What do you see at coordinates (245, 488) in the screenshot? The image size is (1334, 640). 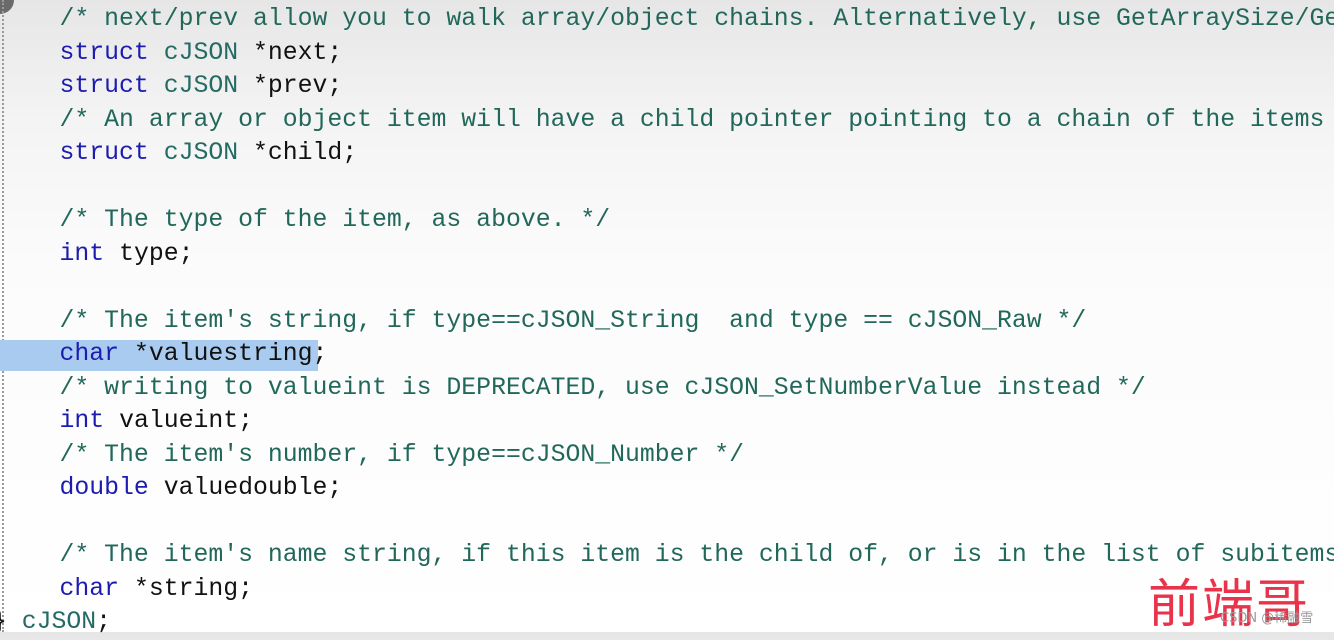 I see `code-token: valuedouble;` at bounding box center [245, 488].